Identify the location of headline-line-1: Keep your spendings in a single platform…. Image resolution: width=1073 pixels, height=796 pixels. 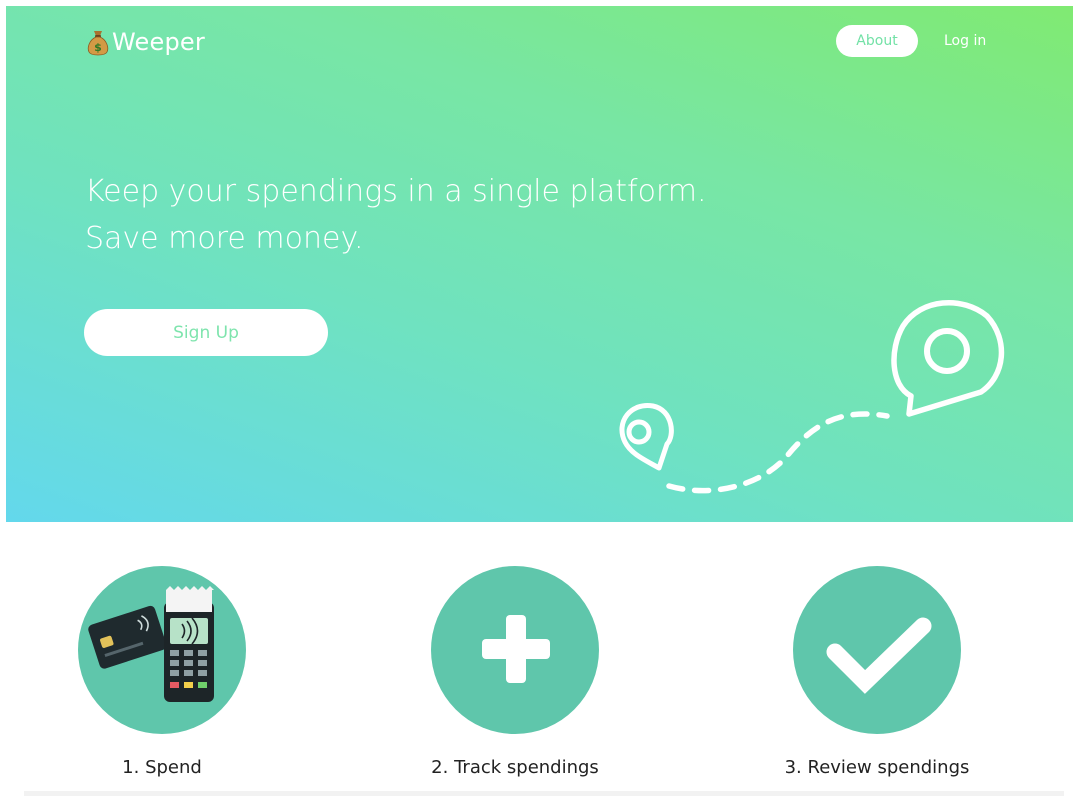
(396, 191).